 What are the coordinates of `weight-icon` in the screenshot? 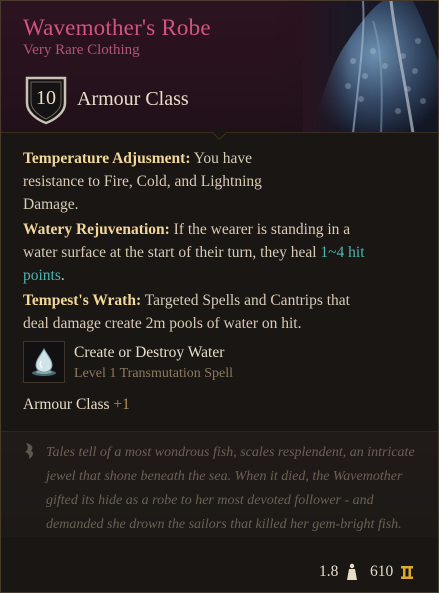 It's located at (352, 571).